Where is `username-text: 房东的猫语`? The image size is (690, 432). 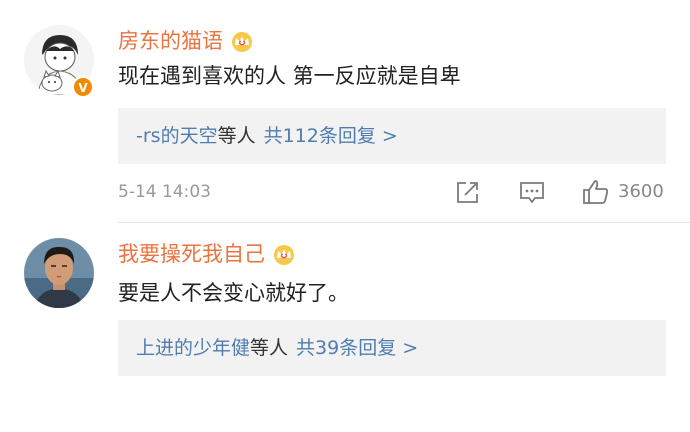 username-text: 房东的猫语 is located at coordinates (170, 41).